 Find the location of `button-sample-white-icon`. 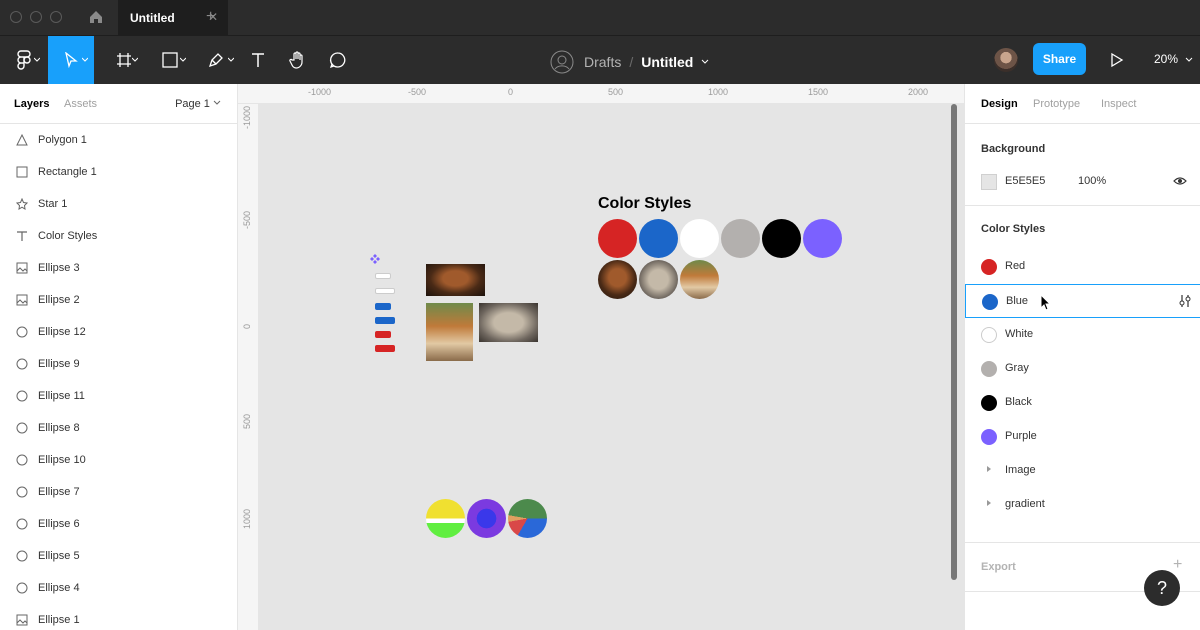

button-sample-white-icon is located at coordinates (385, 291).